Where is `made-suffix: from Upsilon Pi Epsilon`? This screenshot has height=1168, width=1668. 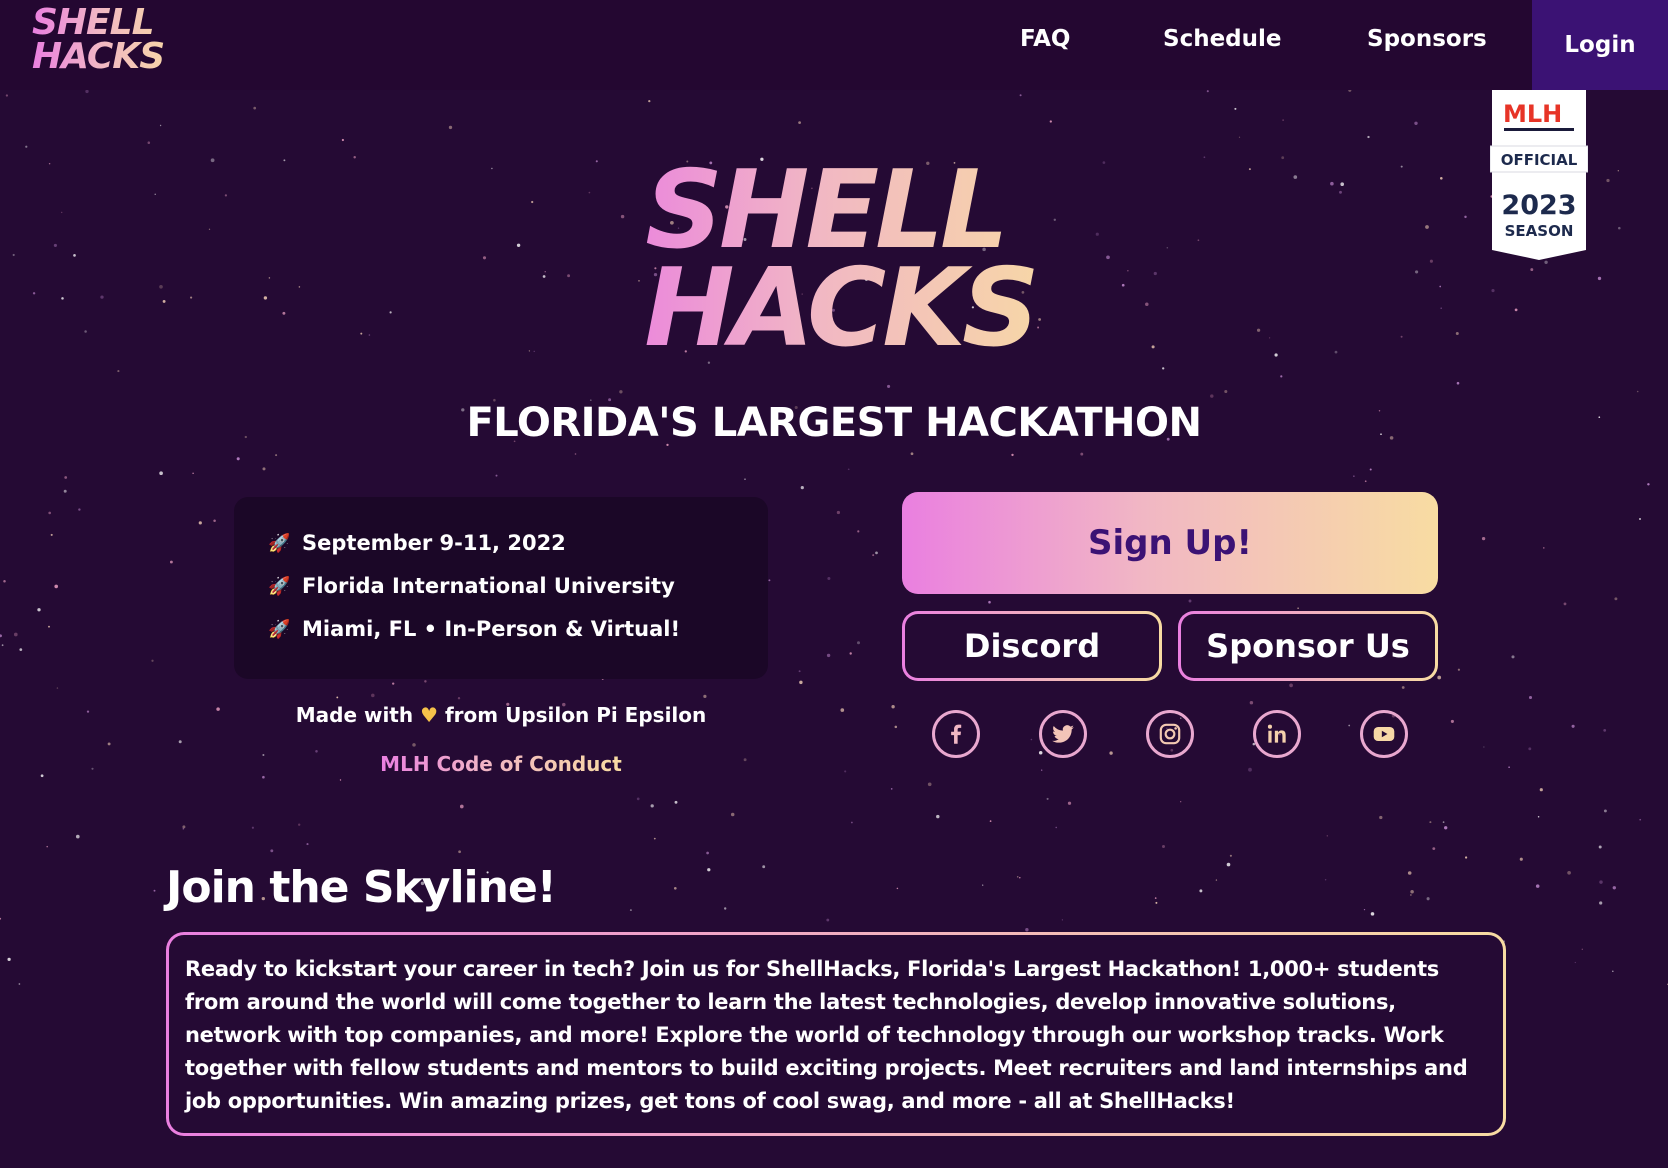 made-suffix: from Upsilon Pi Epsilon is located at coordinates (575, 715).